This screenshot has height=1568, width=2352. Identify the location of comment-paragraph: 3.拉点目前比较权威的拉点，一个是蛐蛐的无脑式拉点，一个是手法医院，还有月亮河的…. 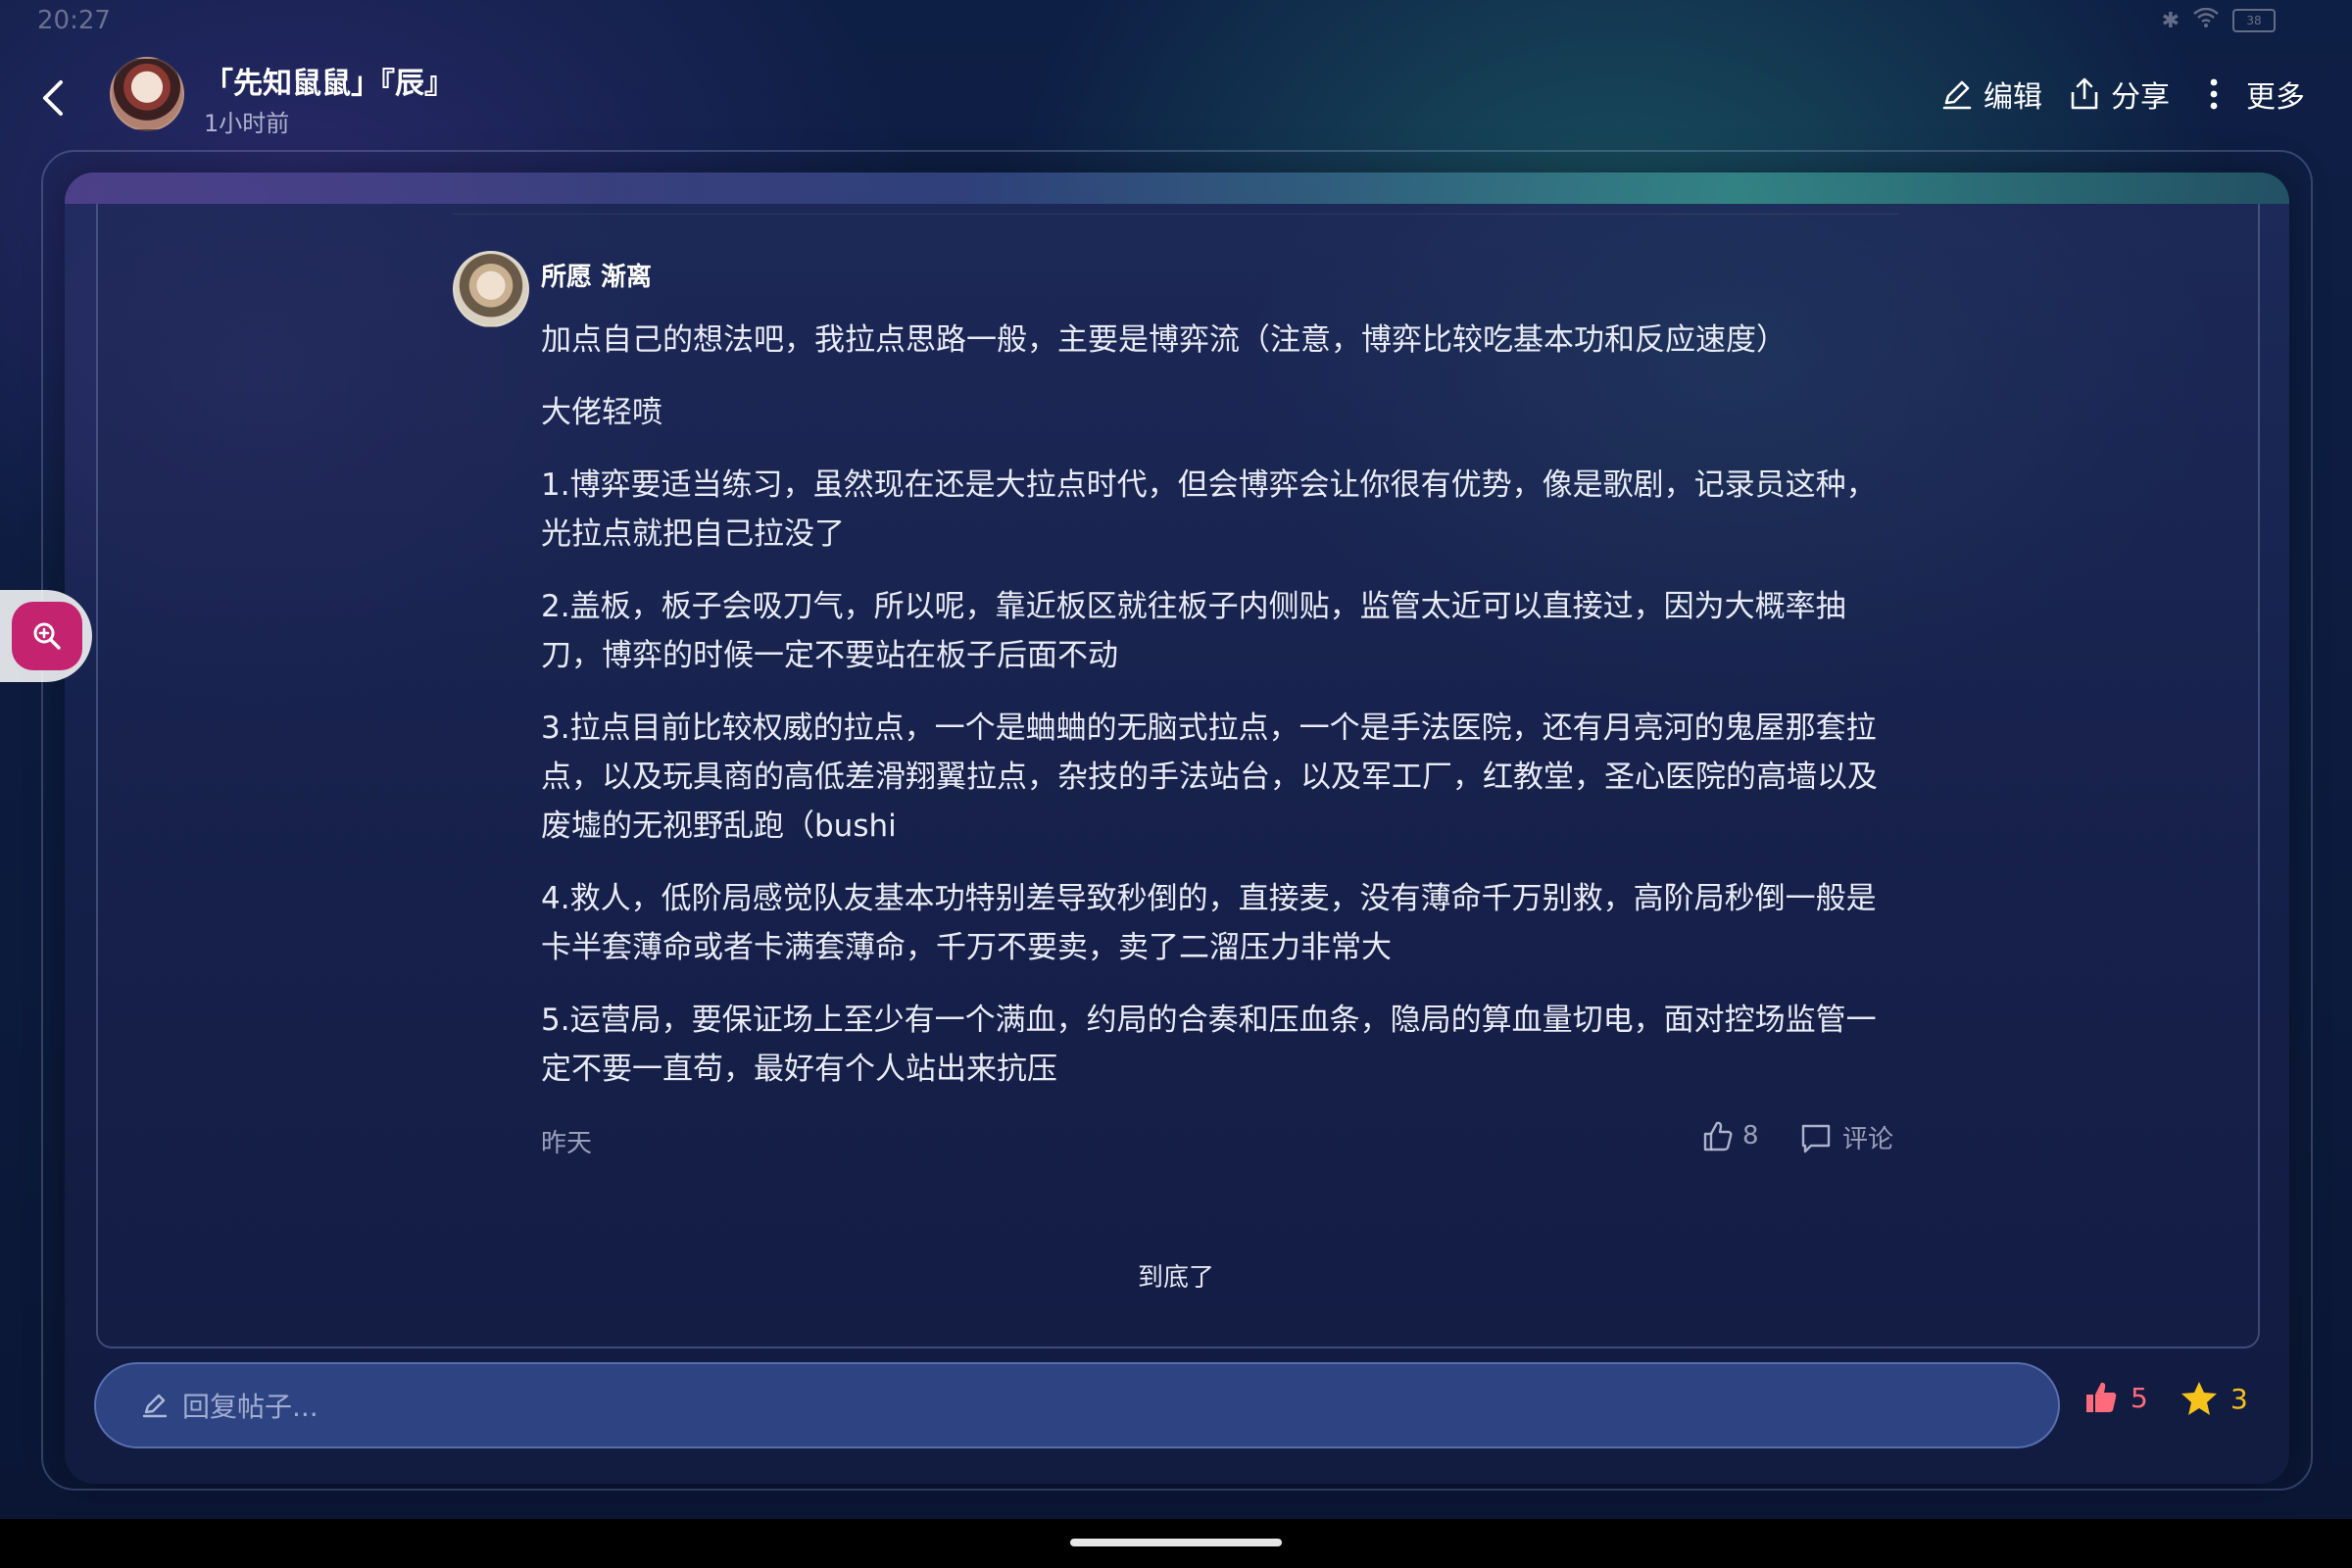
(1209, 777).